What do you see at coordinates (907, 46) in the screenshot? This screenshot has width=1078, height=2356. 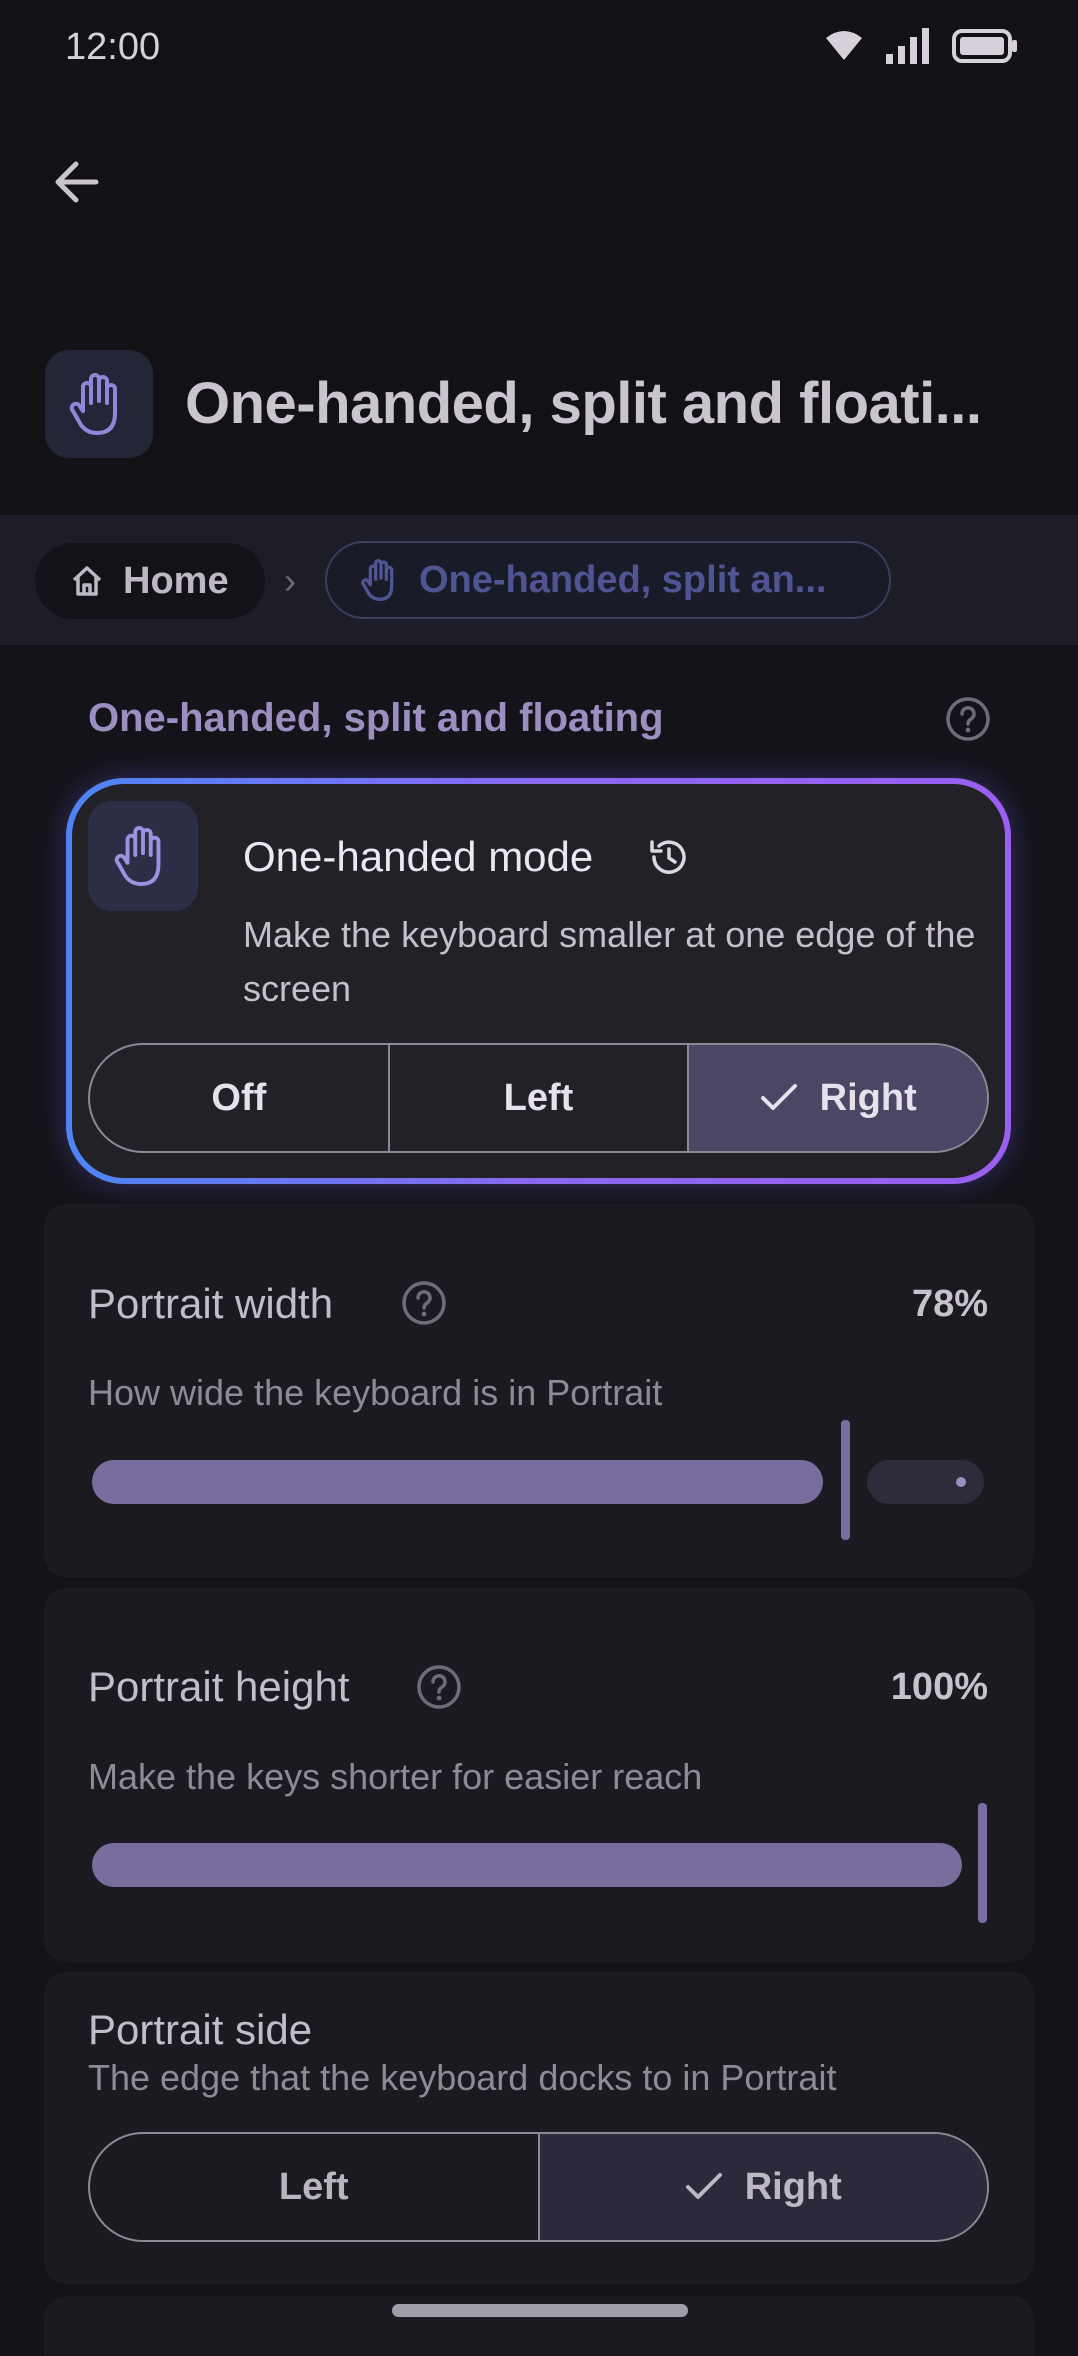 I see `signal-icon` at bounding box center [907, 46].